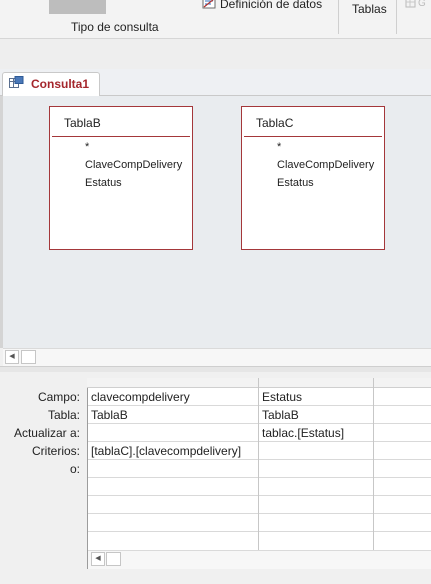 The height and width of the screenshot is (584, 431). What do you see at coordinates (46, 433) in the screenshot?
I see `row-label-actualizar: Actualizar a:` at bounding box center [46, 433].